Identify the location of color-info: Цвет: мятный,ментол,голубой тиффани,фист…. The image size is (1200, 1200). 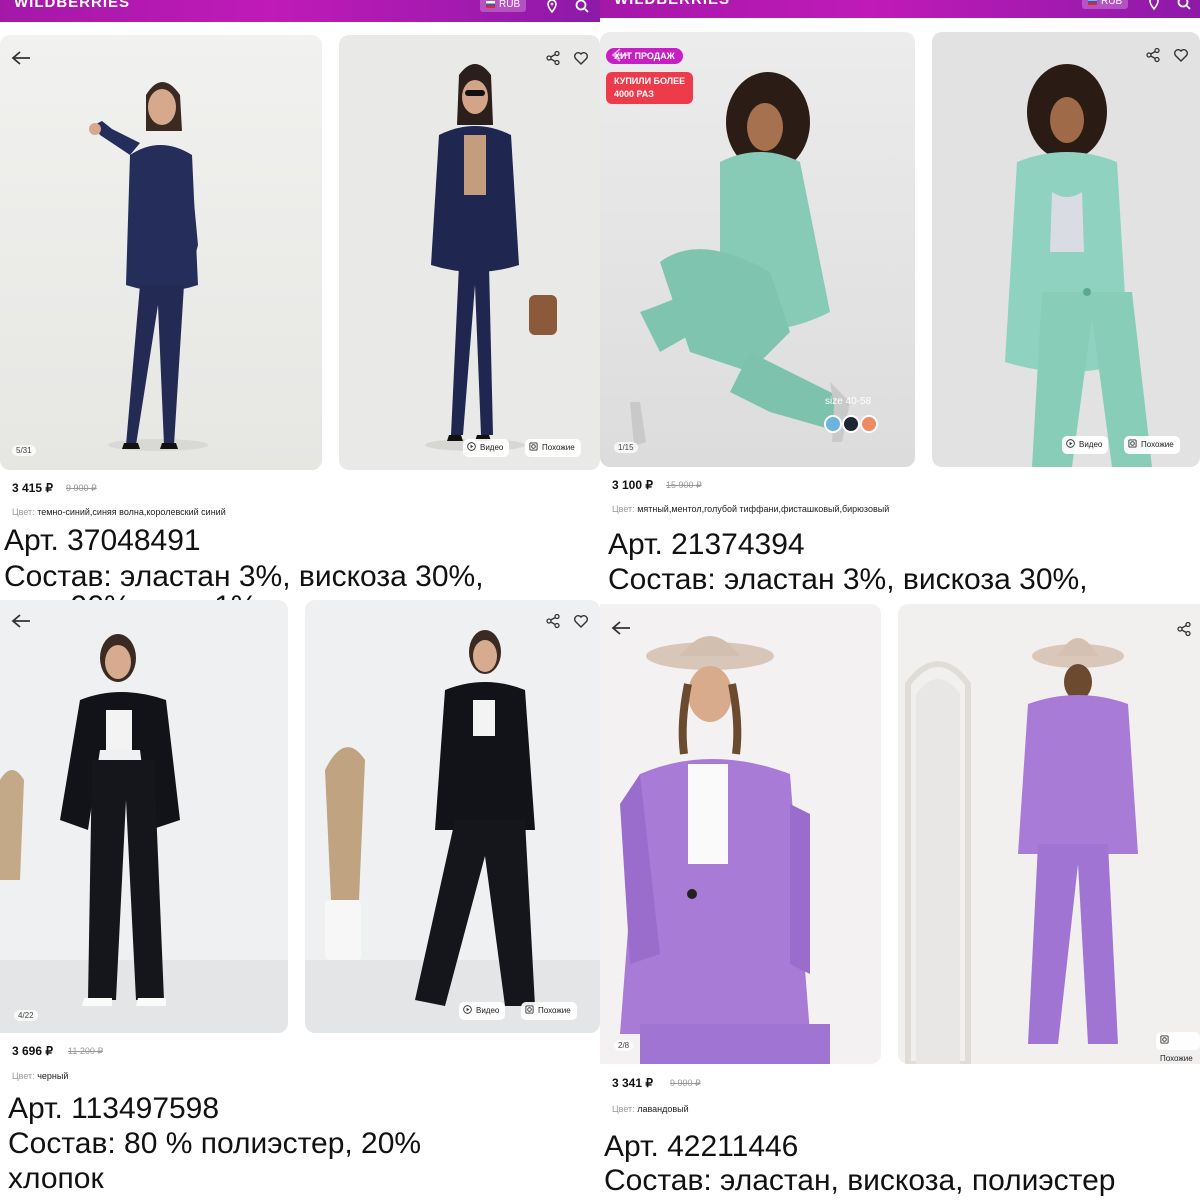
(750, 509).